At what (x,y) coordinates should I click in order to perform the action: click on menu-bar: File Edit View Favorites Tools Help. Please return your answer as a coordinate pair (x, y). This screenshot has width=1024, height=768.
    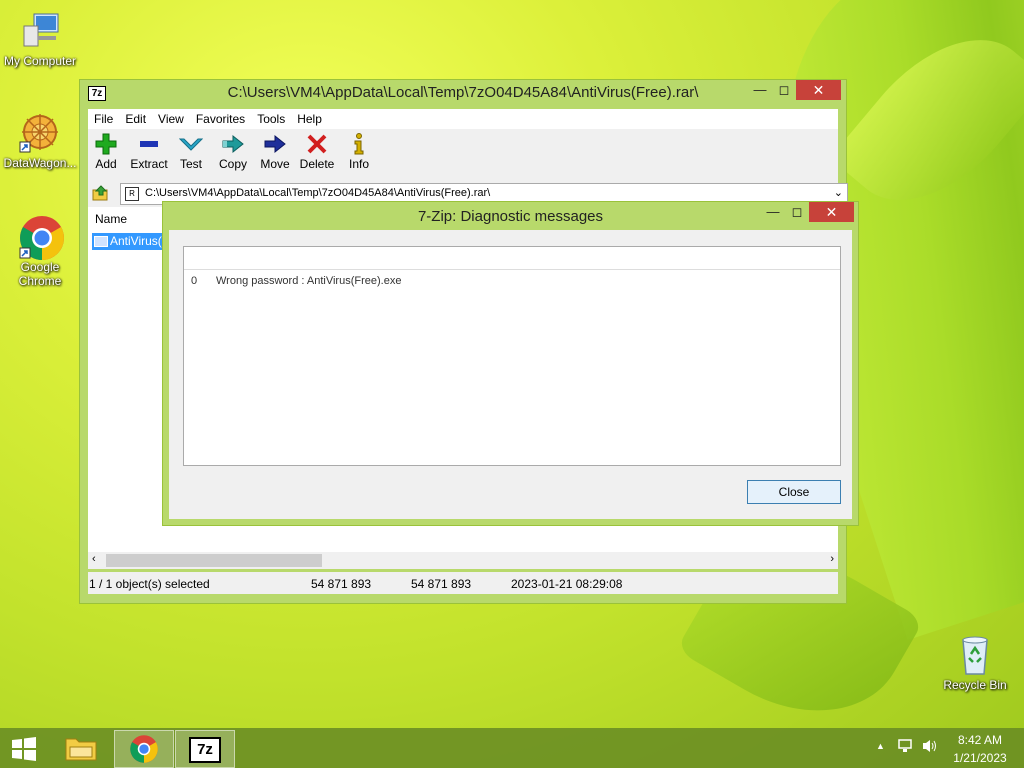
    Looking at the image, I should click on (463, 119).